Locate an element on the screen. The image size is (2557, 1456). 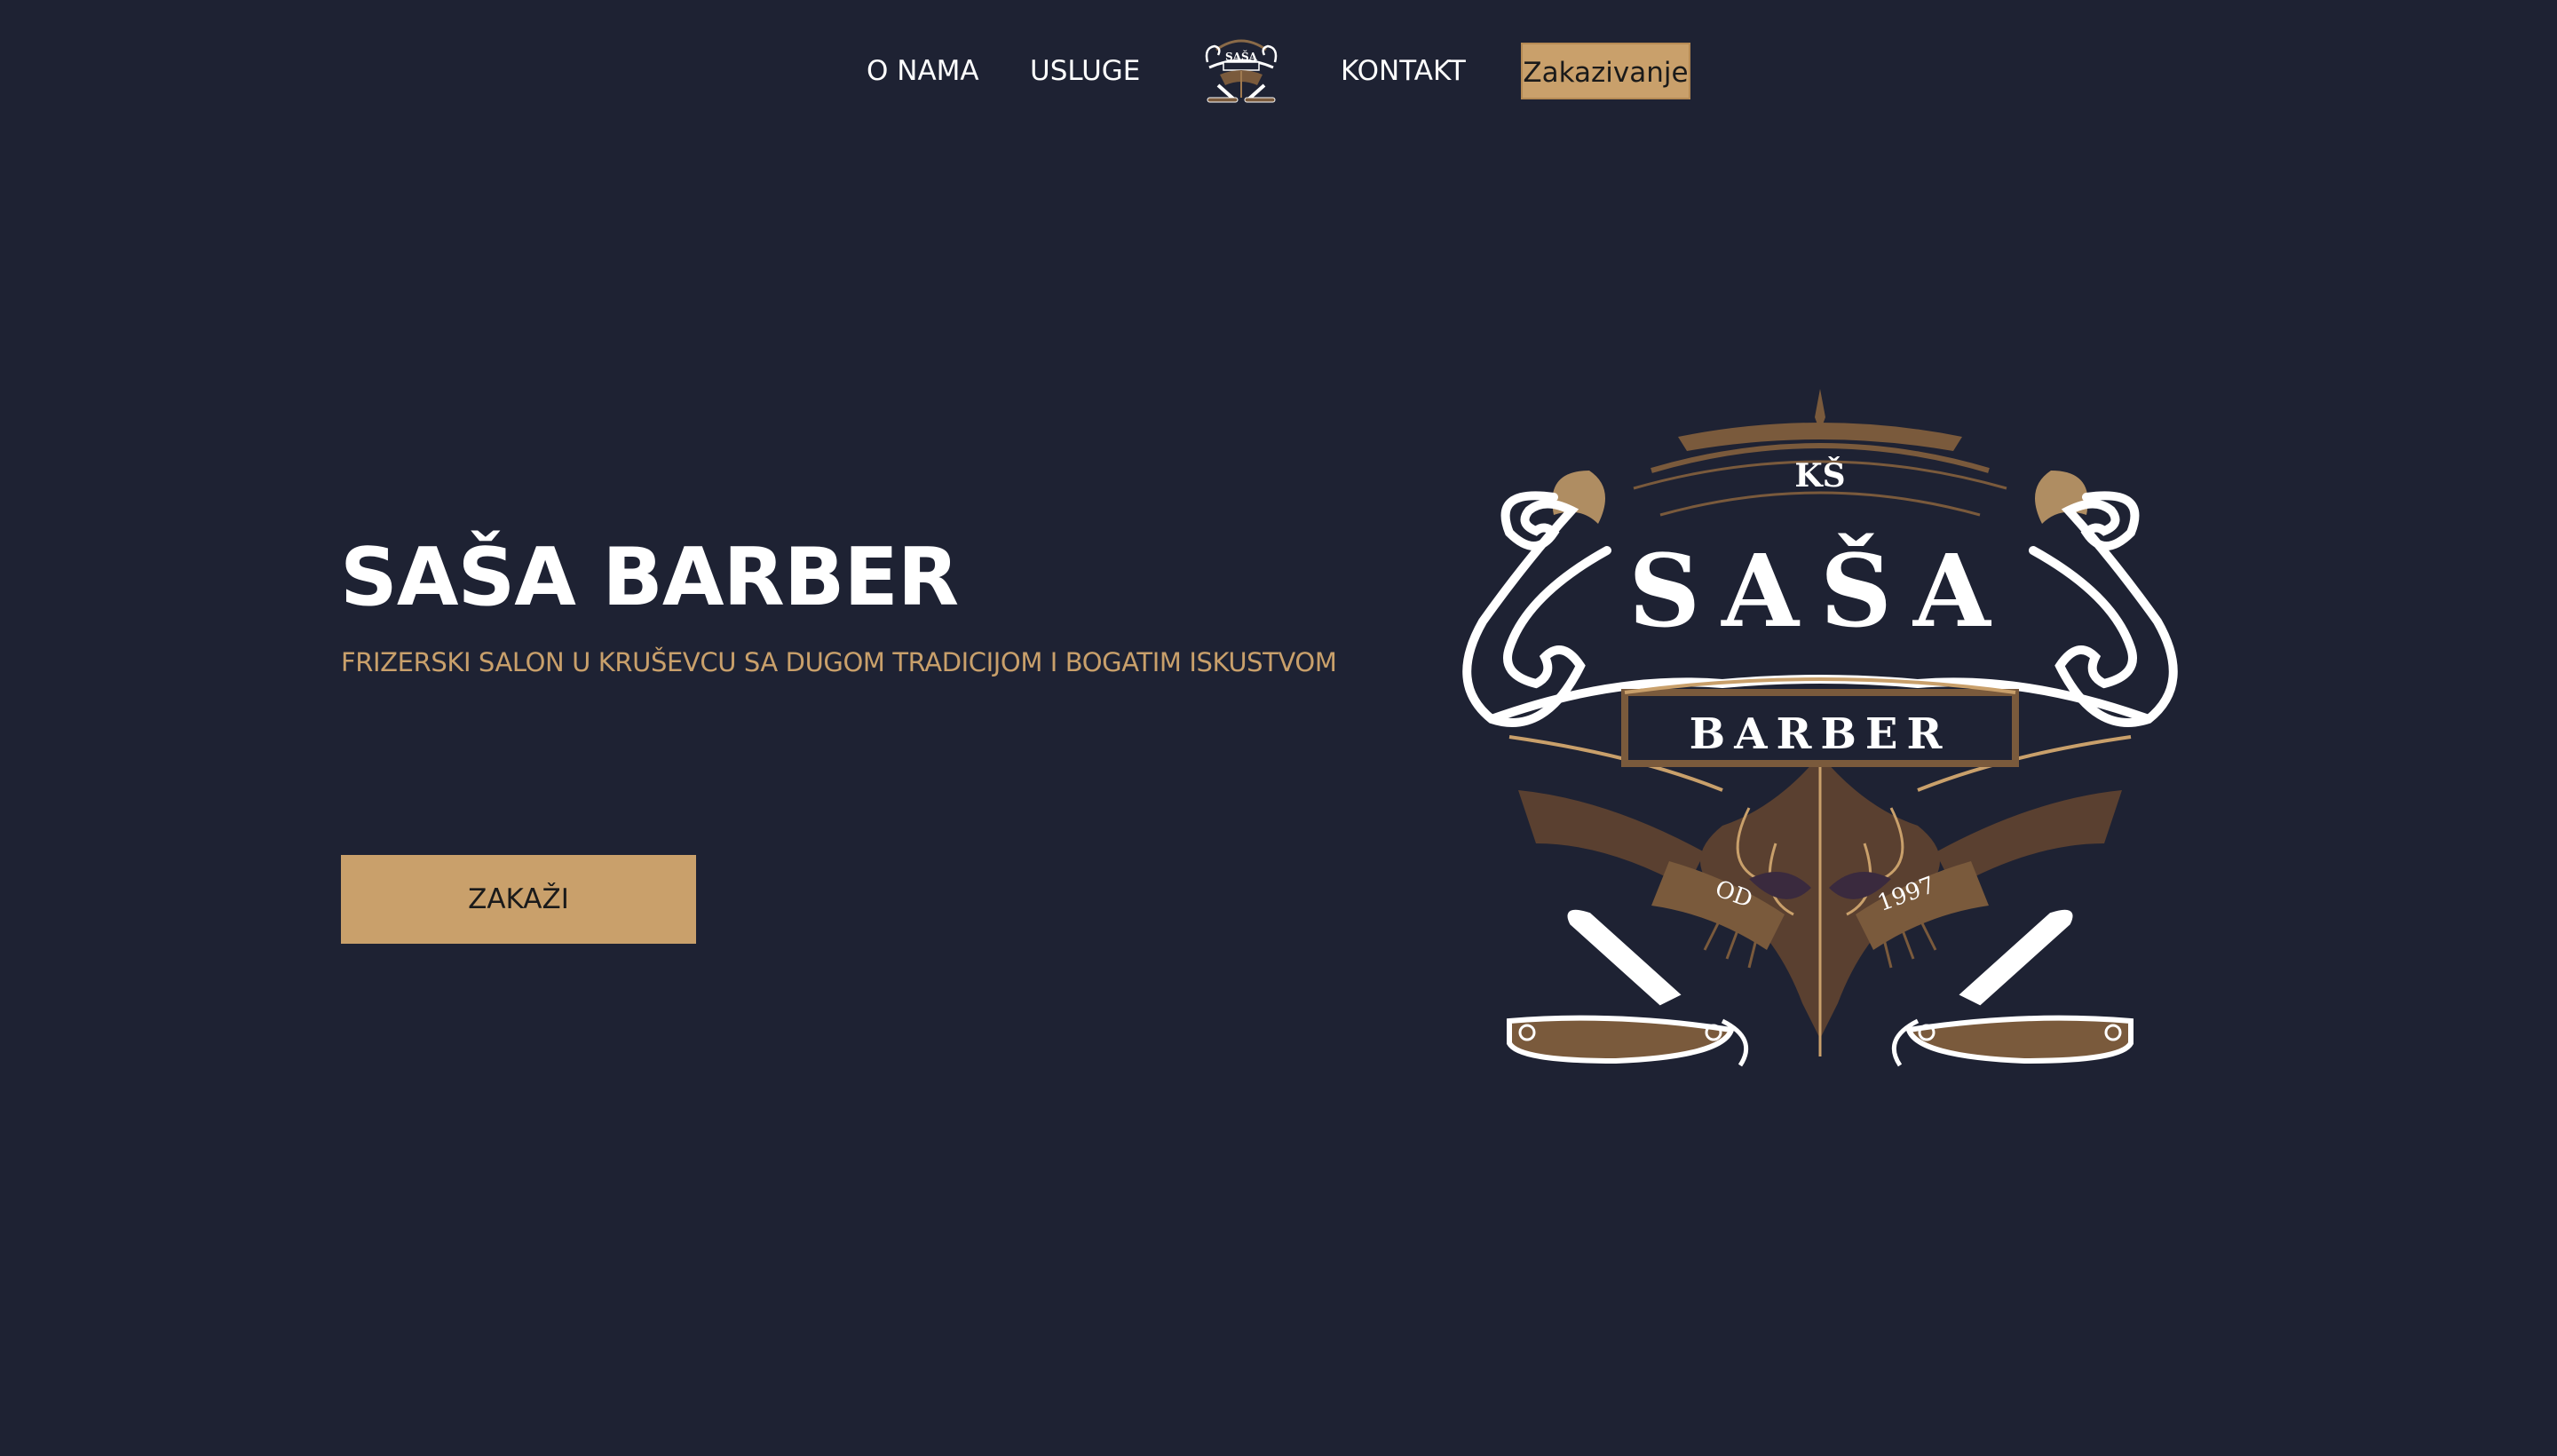
svg-text: SAŠA is located at coordinates (1241, 56).